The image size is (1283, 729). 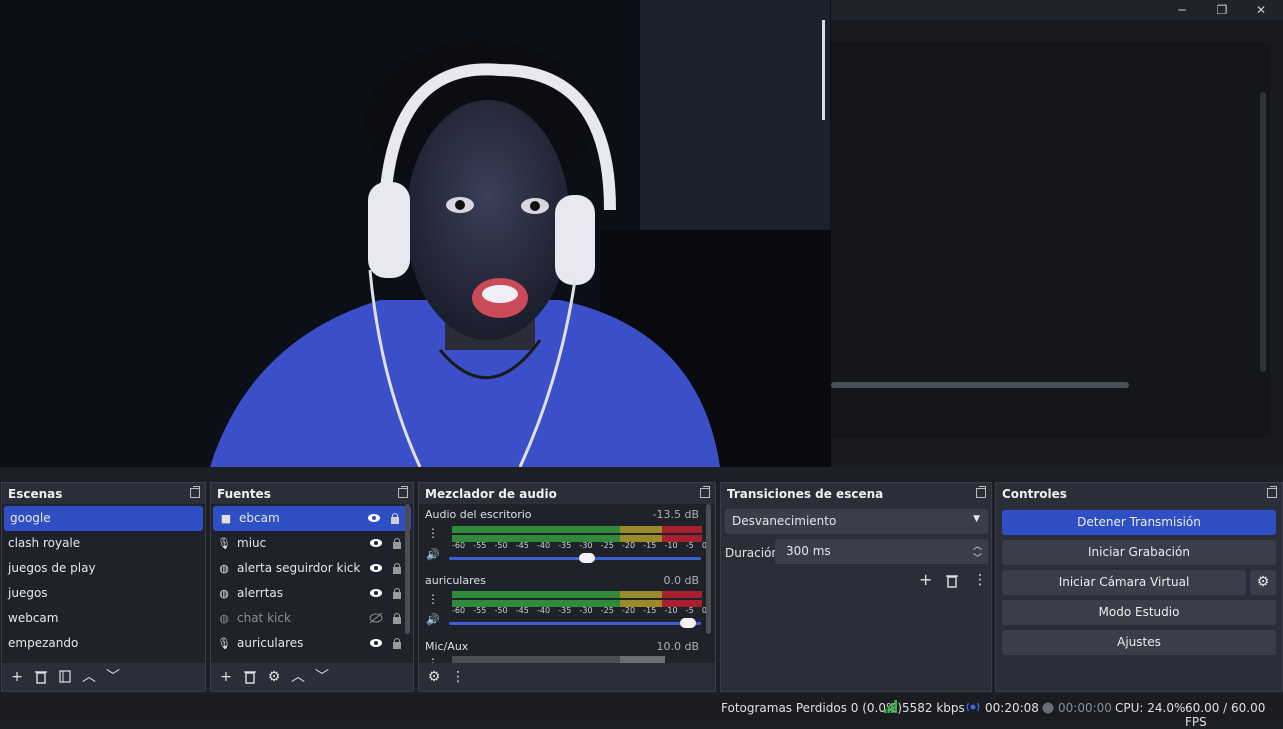 What do you see at coordinates (1139, 552) in the screenshot?
I see `start-recording-button: Iniciar Grabación` at bounding box center [1139, 552].